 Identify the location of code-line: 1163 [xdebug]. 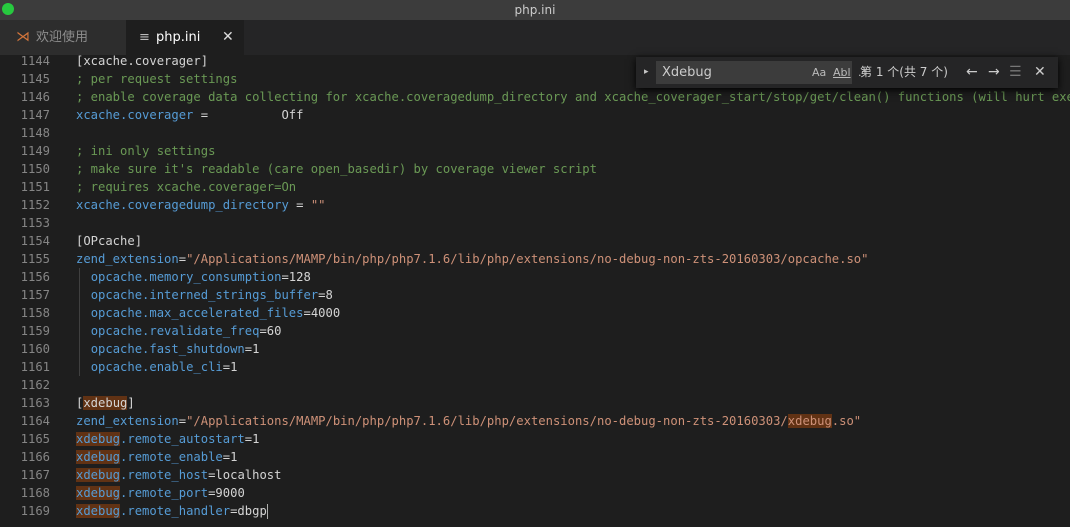
(535, 403).